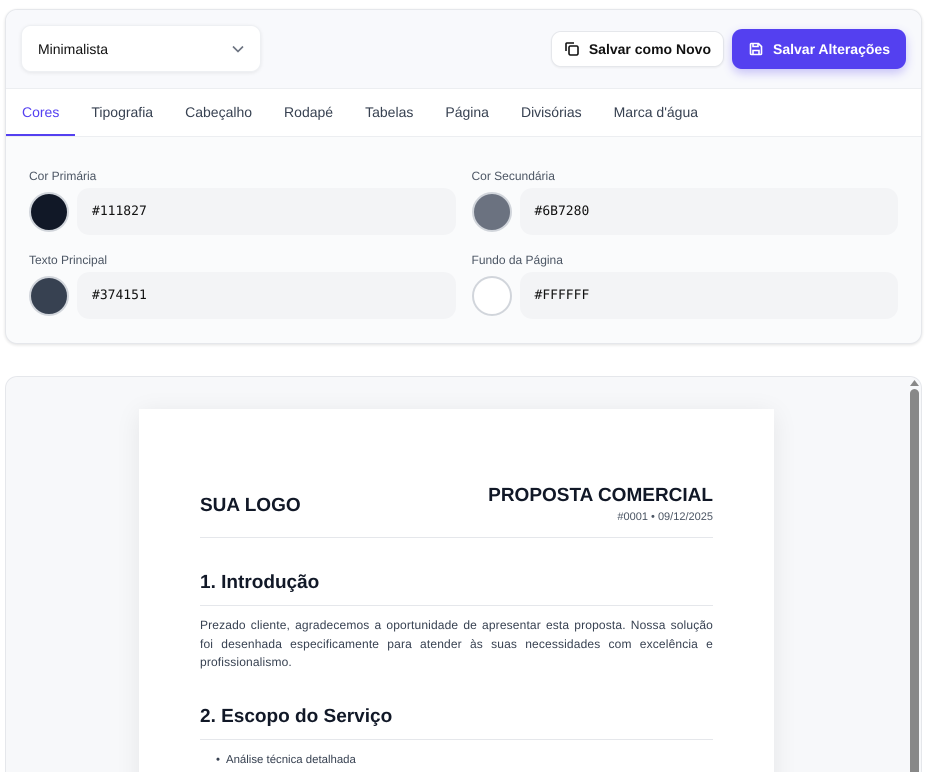  I want to click on section-heading: 2. Escopo do Serviço, so click(296, 717).